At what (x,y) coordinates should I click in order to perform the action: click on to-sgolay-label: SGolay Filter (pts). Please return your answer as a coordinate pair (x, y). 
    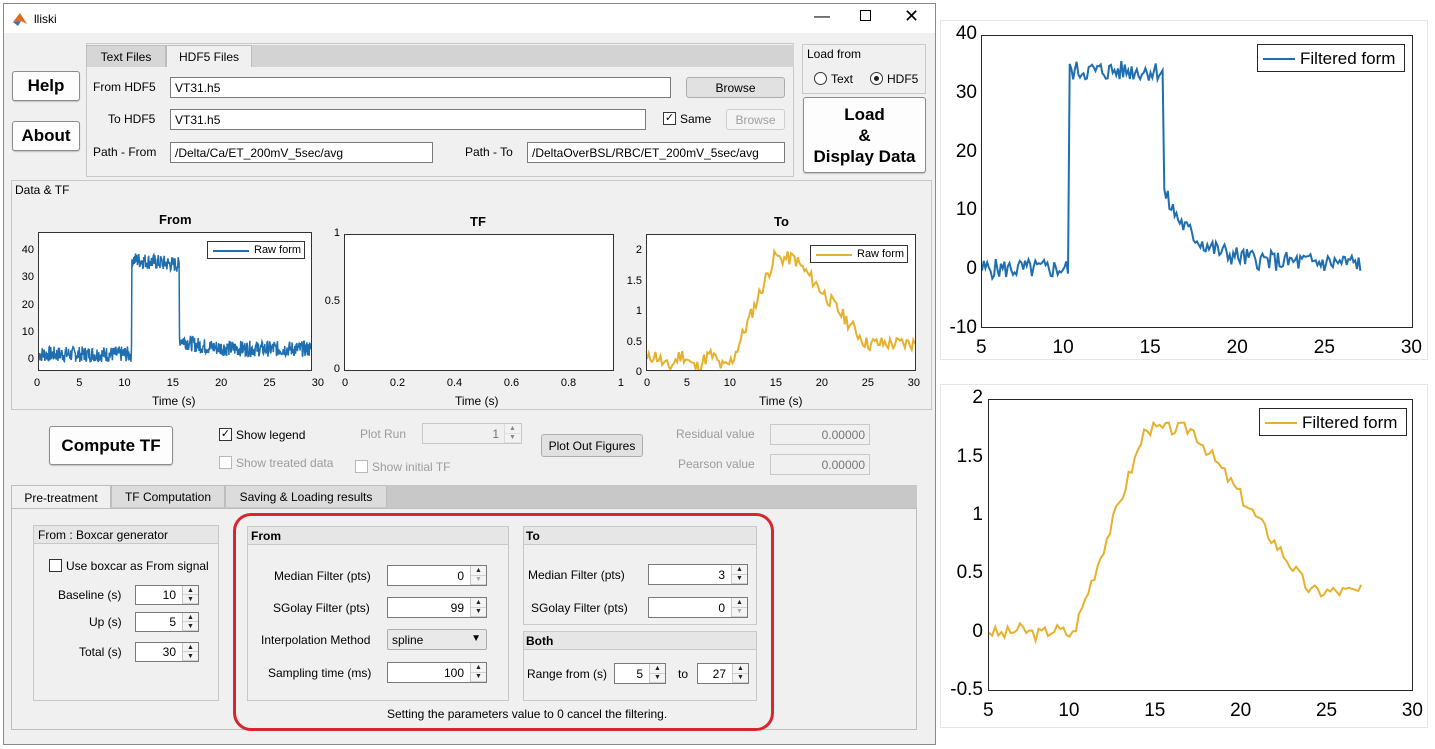
    Looking at the image, I should click on (579, 608).